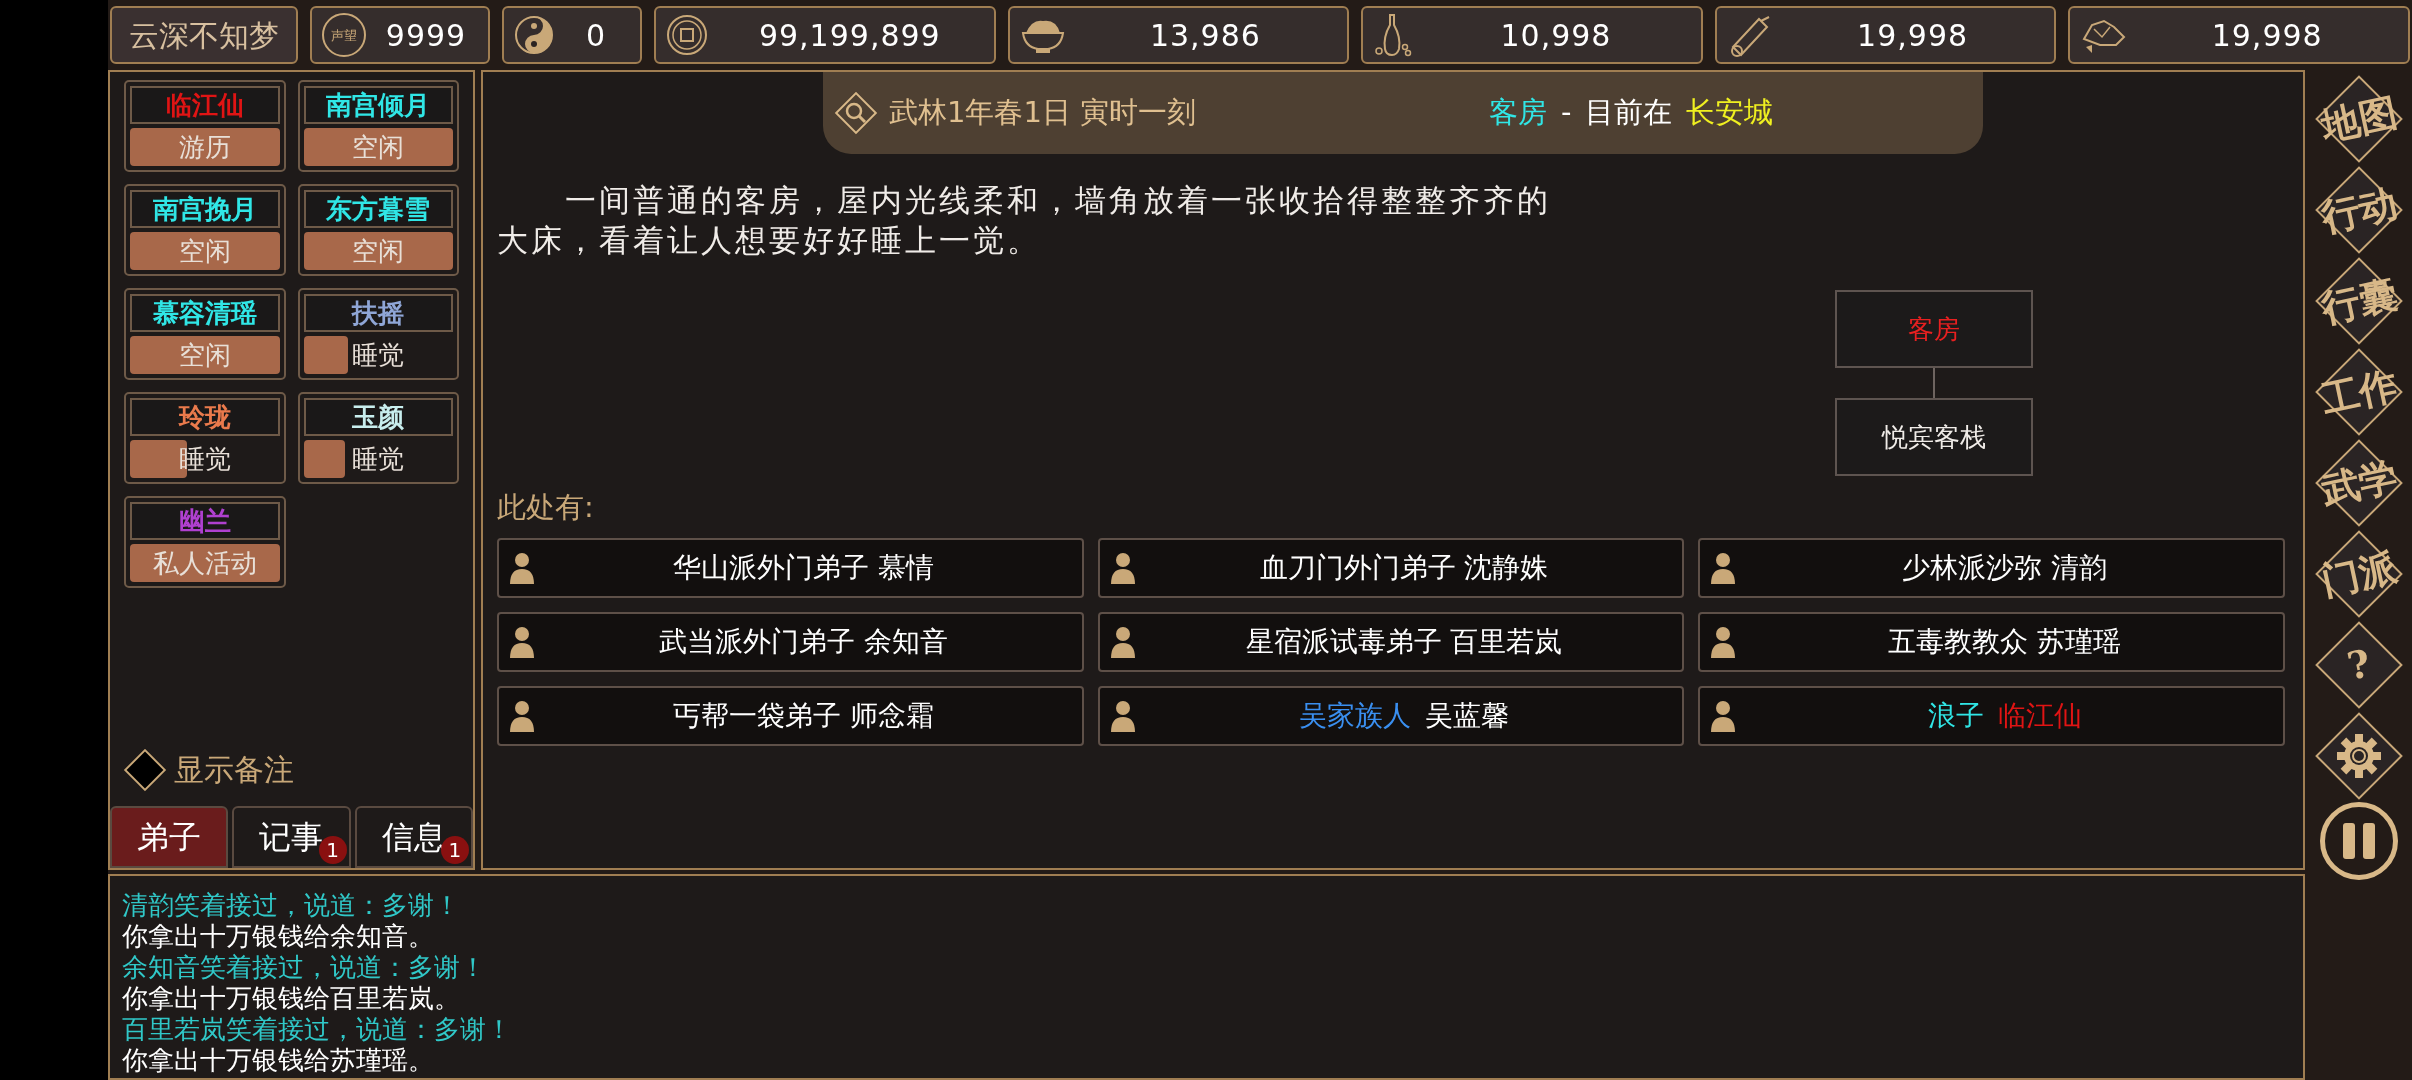  What do you see at coordinates (378, 313) in the screenshot?
I see `disciple-name: 扶摇` at bounding box center [378, 313].